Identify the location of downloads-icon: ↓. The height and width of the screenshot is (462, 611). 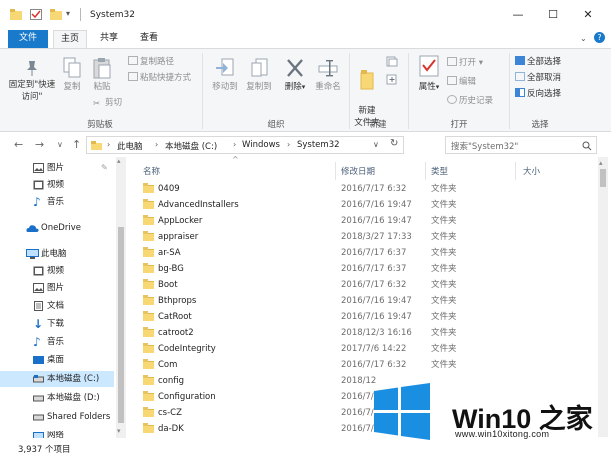
(38, 324).